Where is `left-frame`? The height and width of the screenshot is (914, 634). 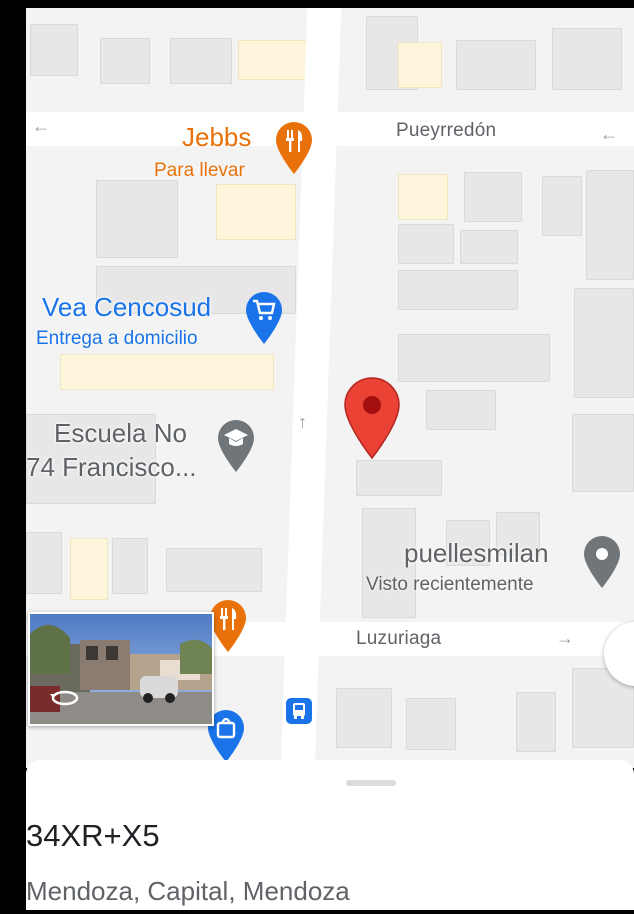
left-frame is located at coordinates (13, 457).